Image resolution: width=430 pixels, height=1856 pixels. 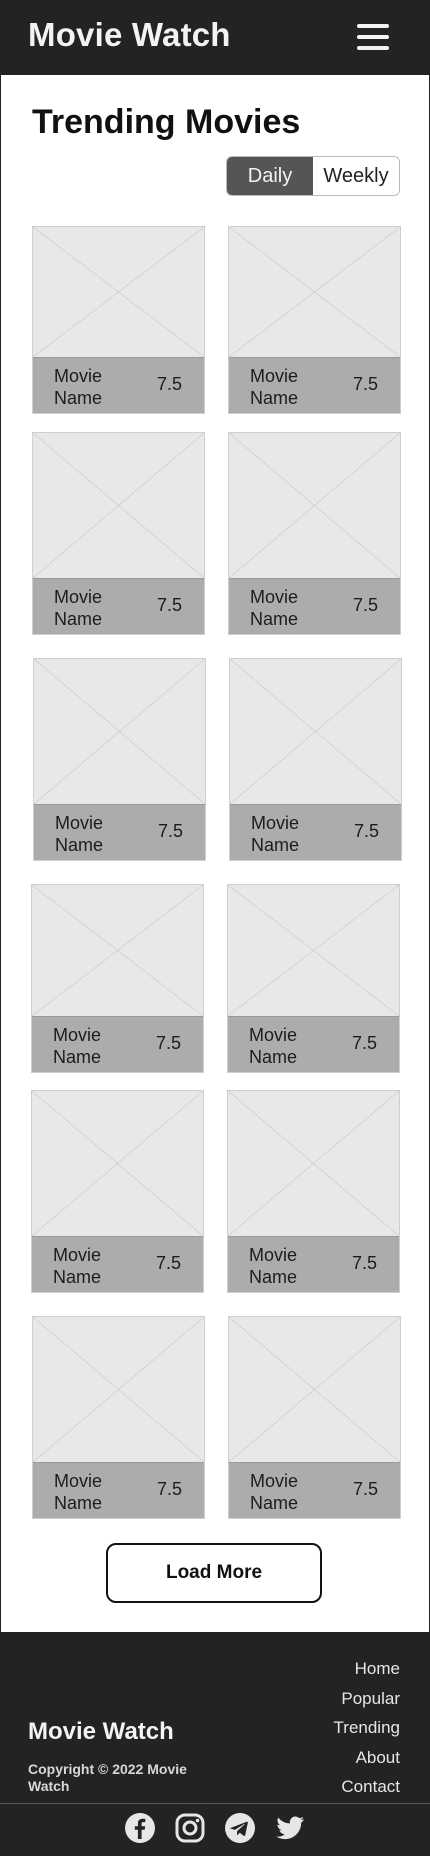 What do you see at coordinates (367, 1758) in the screenshot?
I see `footer-link-about: About` at bounding box center [367, 1758].